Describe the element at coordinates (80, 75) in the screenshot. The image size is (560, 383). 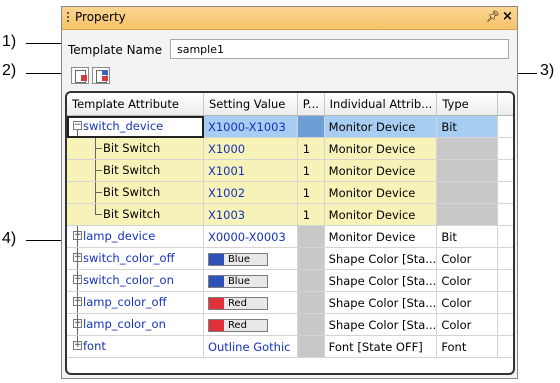
I see `sort-by-name-button` at that location.